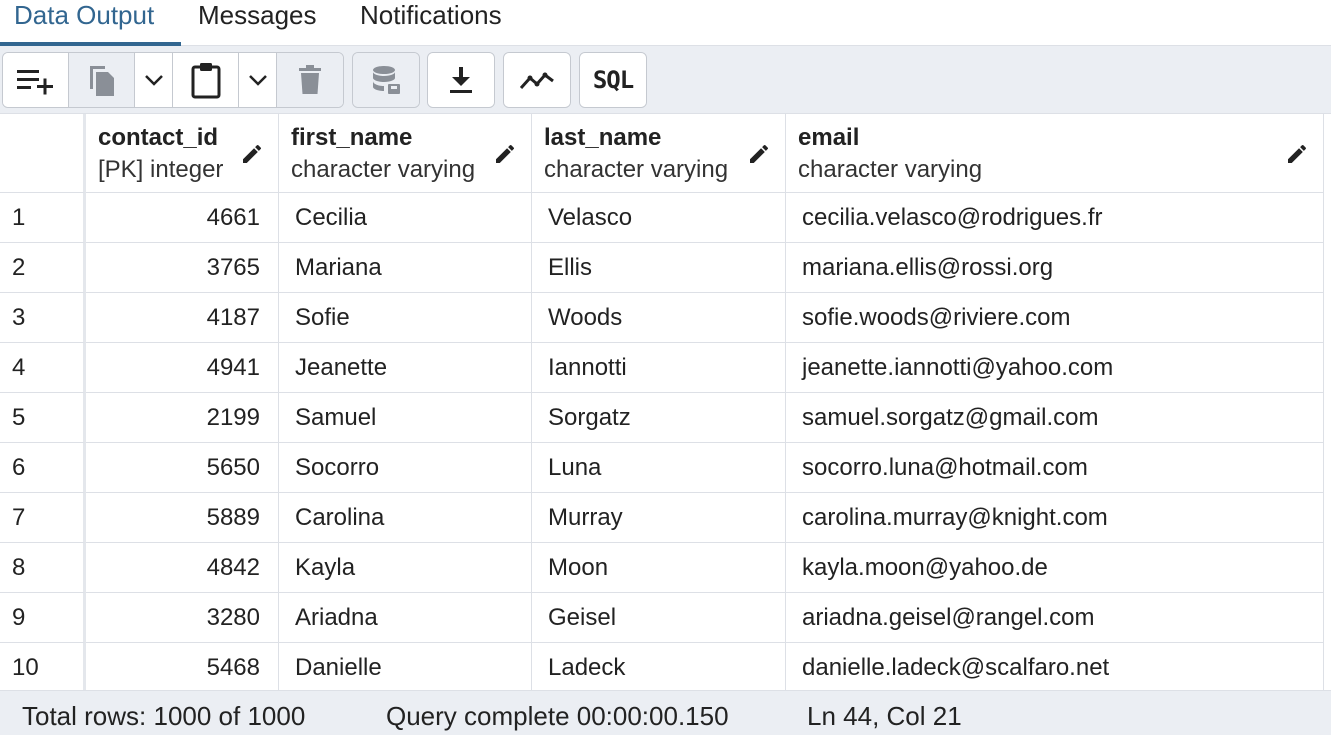  I want to click on cell-email: samuel.sorgatz@gmail.com, so click(1055, 418).